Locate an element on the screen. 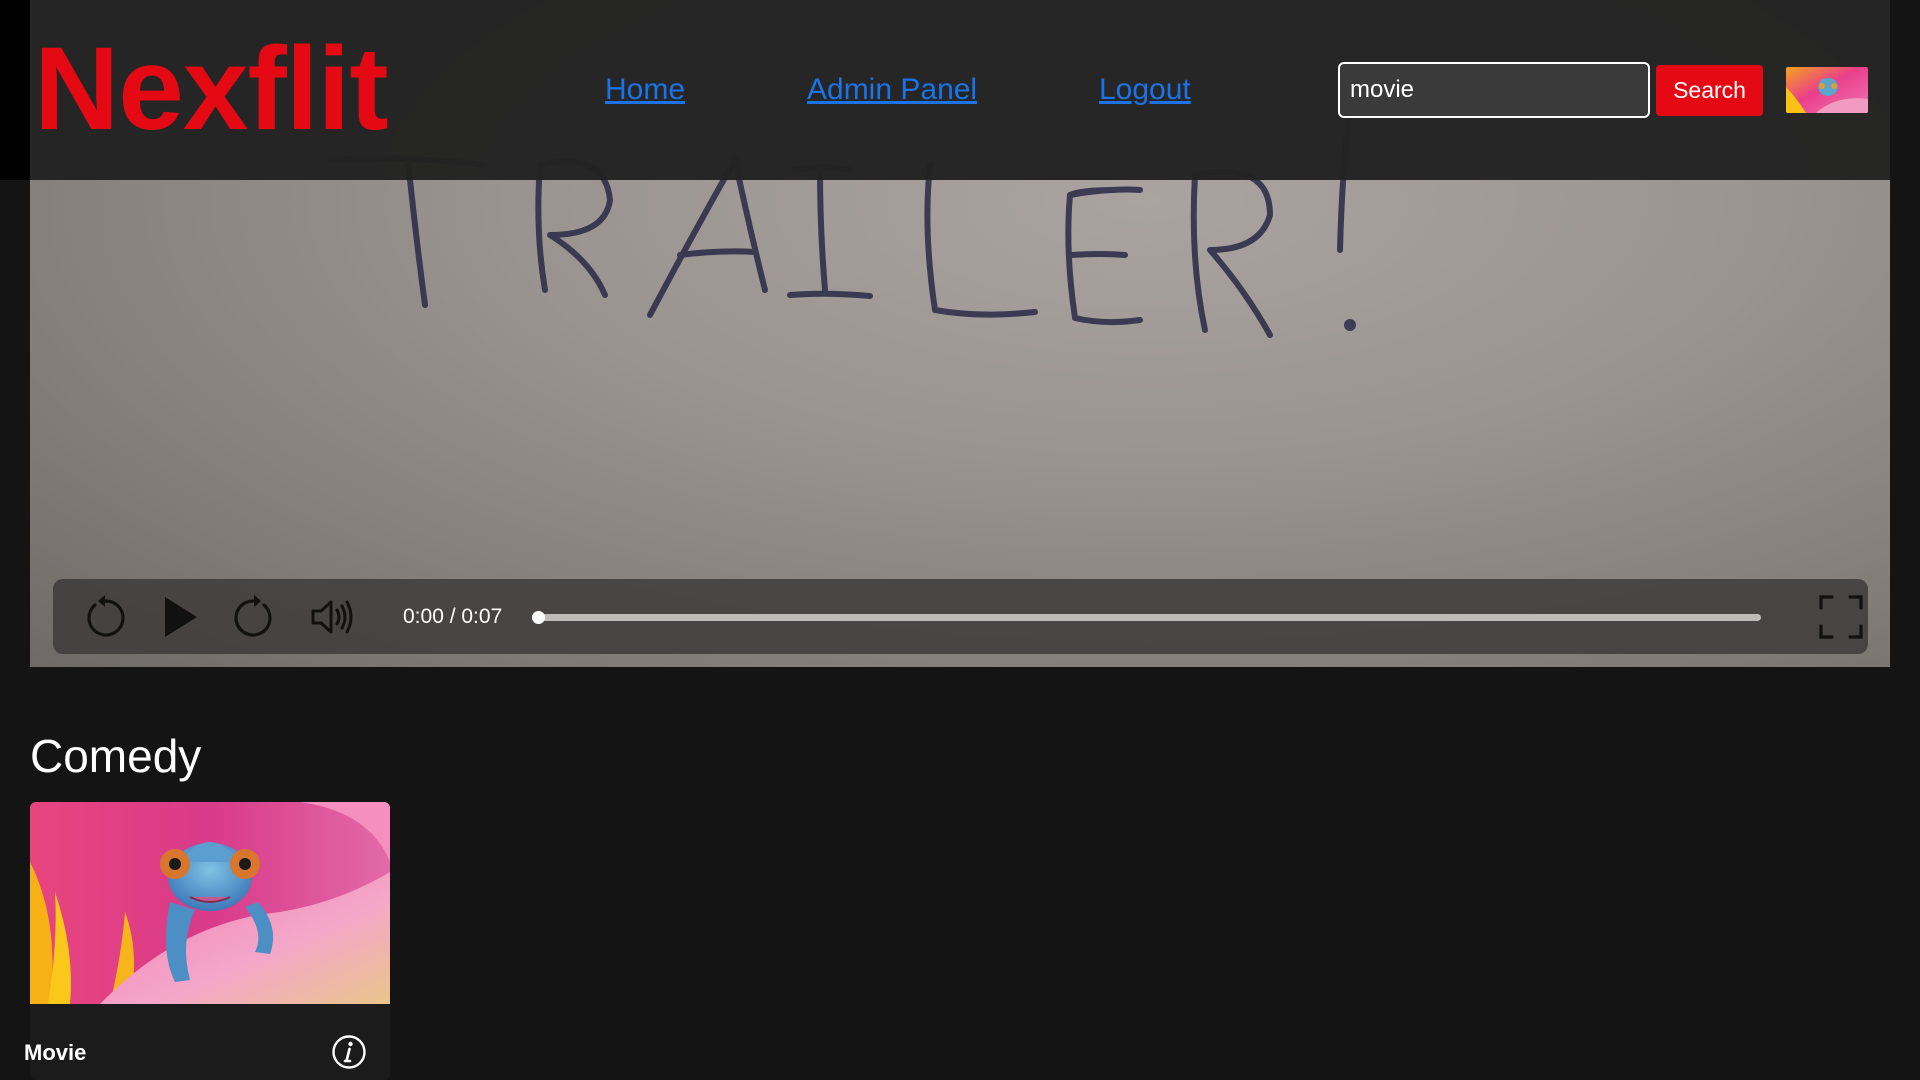 The image size is (1920, 1080). search-input is located at coordinates (1494, 90).